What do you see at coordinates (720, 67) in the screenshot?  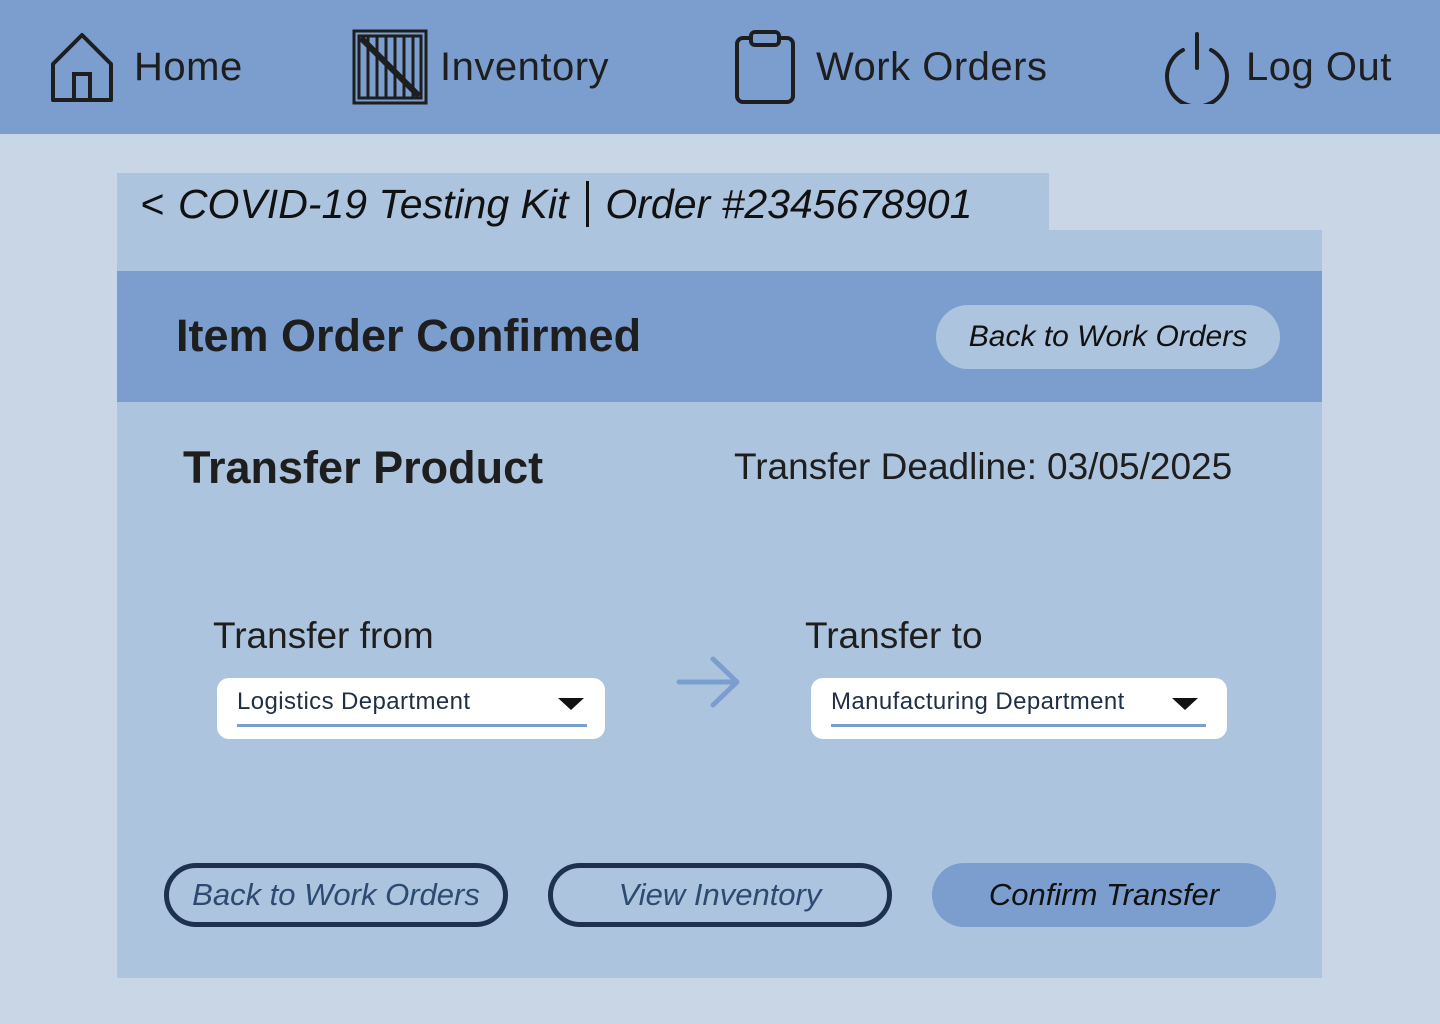 I see `top-nav-bar: Home Inventory Work Orders Log Out` at bounding box center [720, 67].